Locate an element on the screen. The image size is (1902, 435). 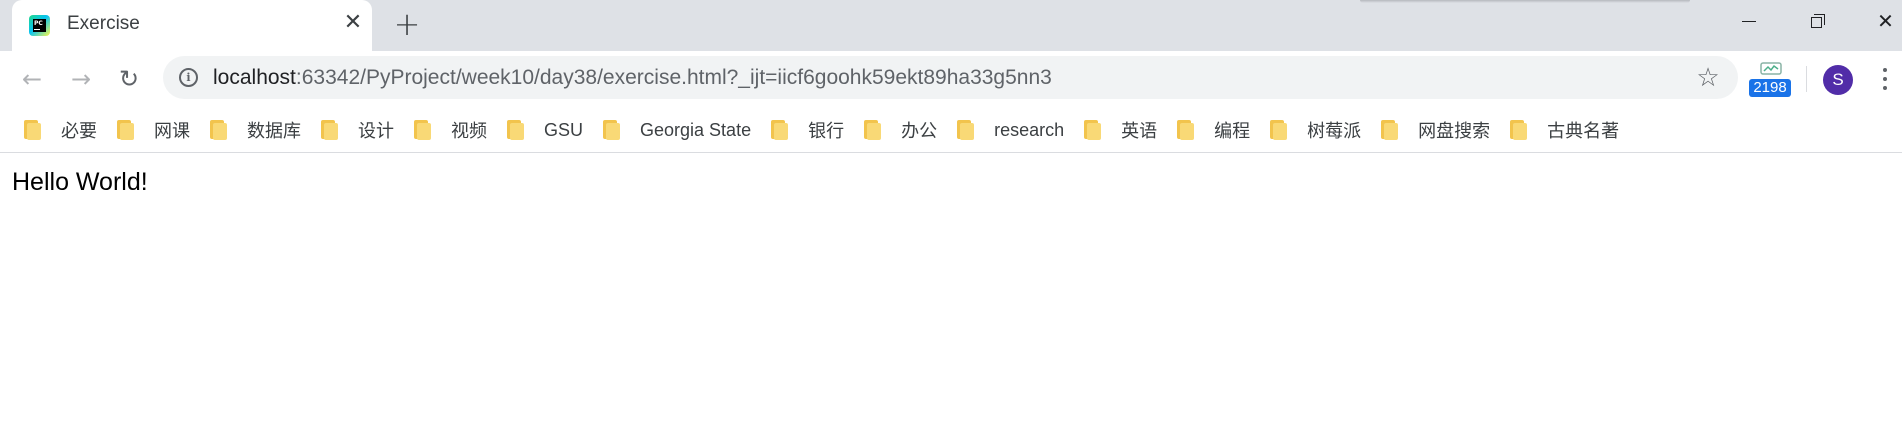
bookmark-folder: 网课 is located at coordinates (153, 130).